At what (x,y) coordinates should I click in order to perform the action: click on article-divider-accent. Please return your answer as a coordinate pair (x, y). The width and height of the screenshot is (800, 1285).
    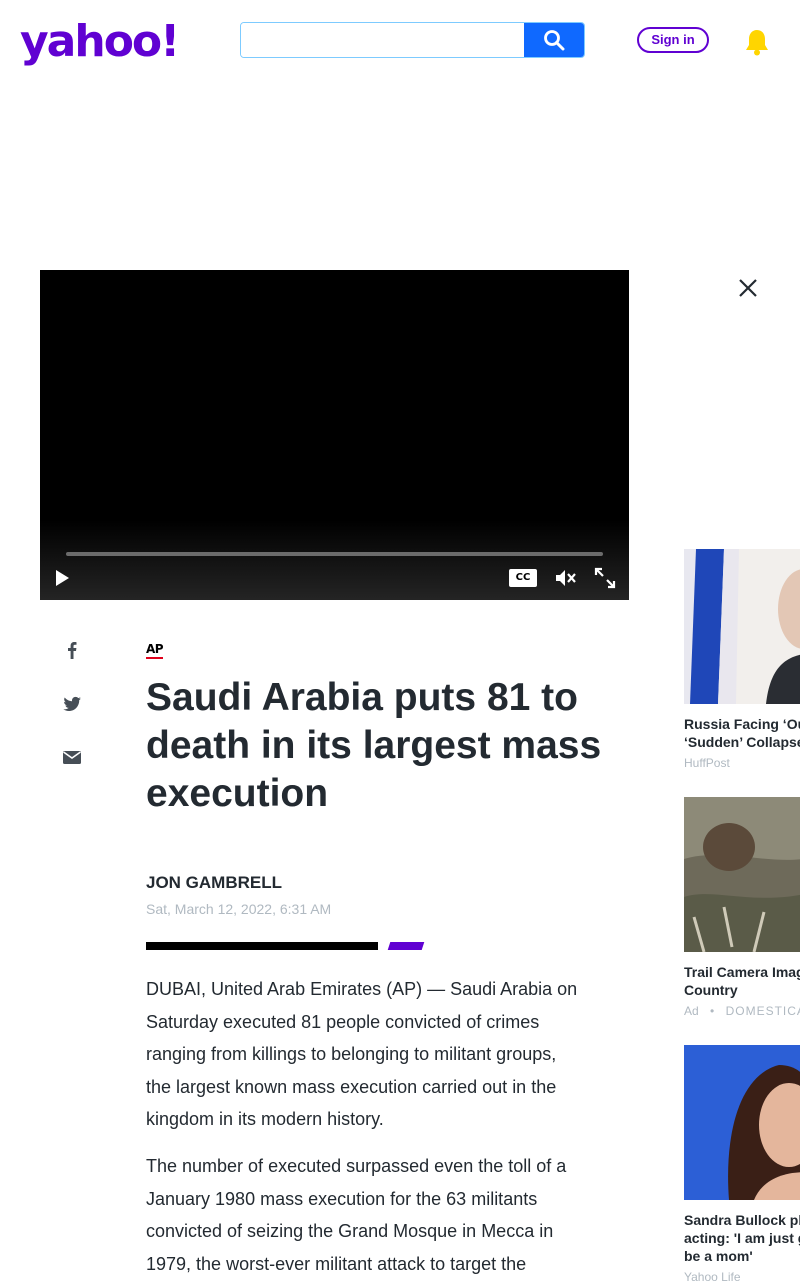
    Looking at the image, I should click on (406, 946).